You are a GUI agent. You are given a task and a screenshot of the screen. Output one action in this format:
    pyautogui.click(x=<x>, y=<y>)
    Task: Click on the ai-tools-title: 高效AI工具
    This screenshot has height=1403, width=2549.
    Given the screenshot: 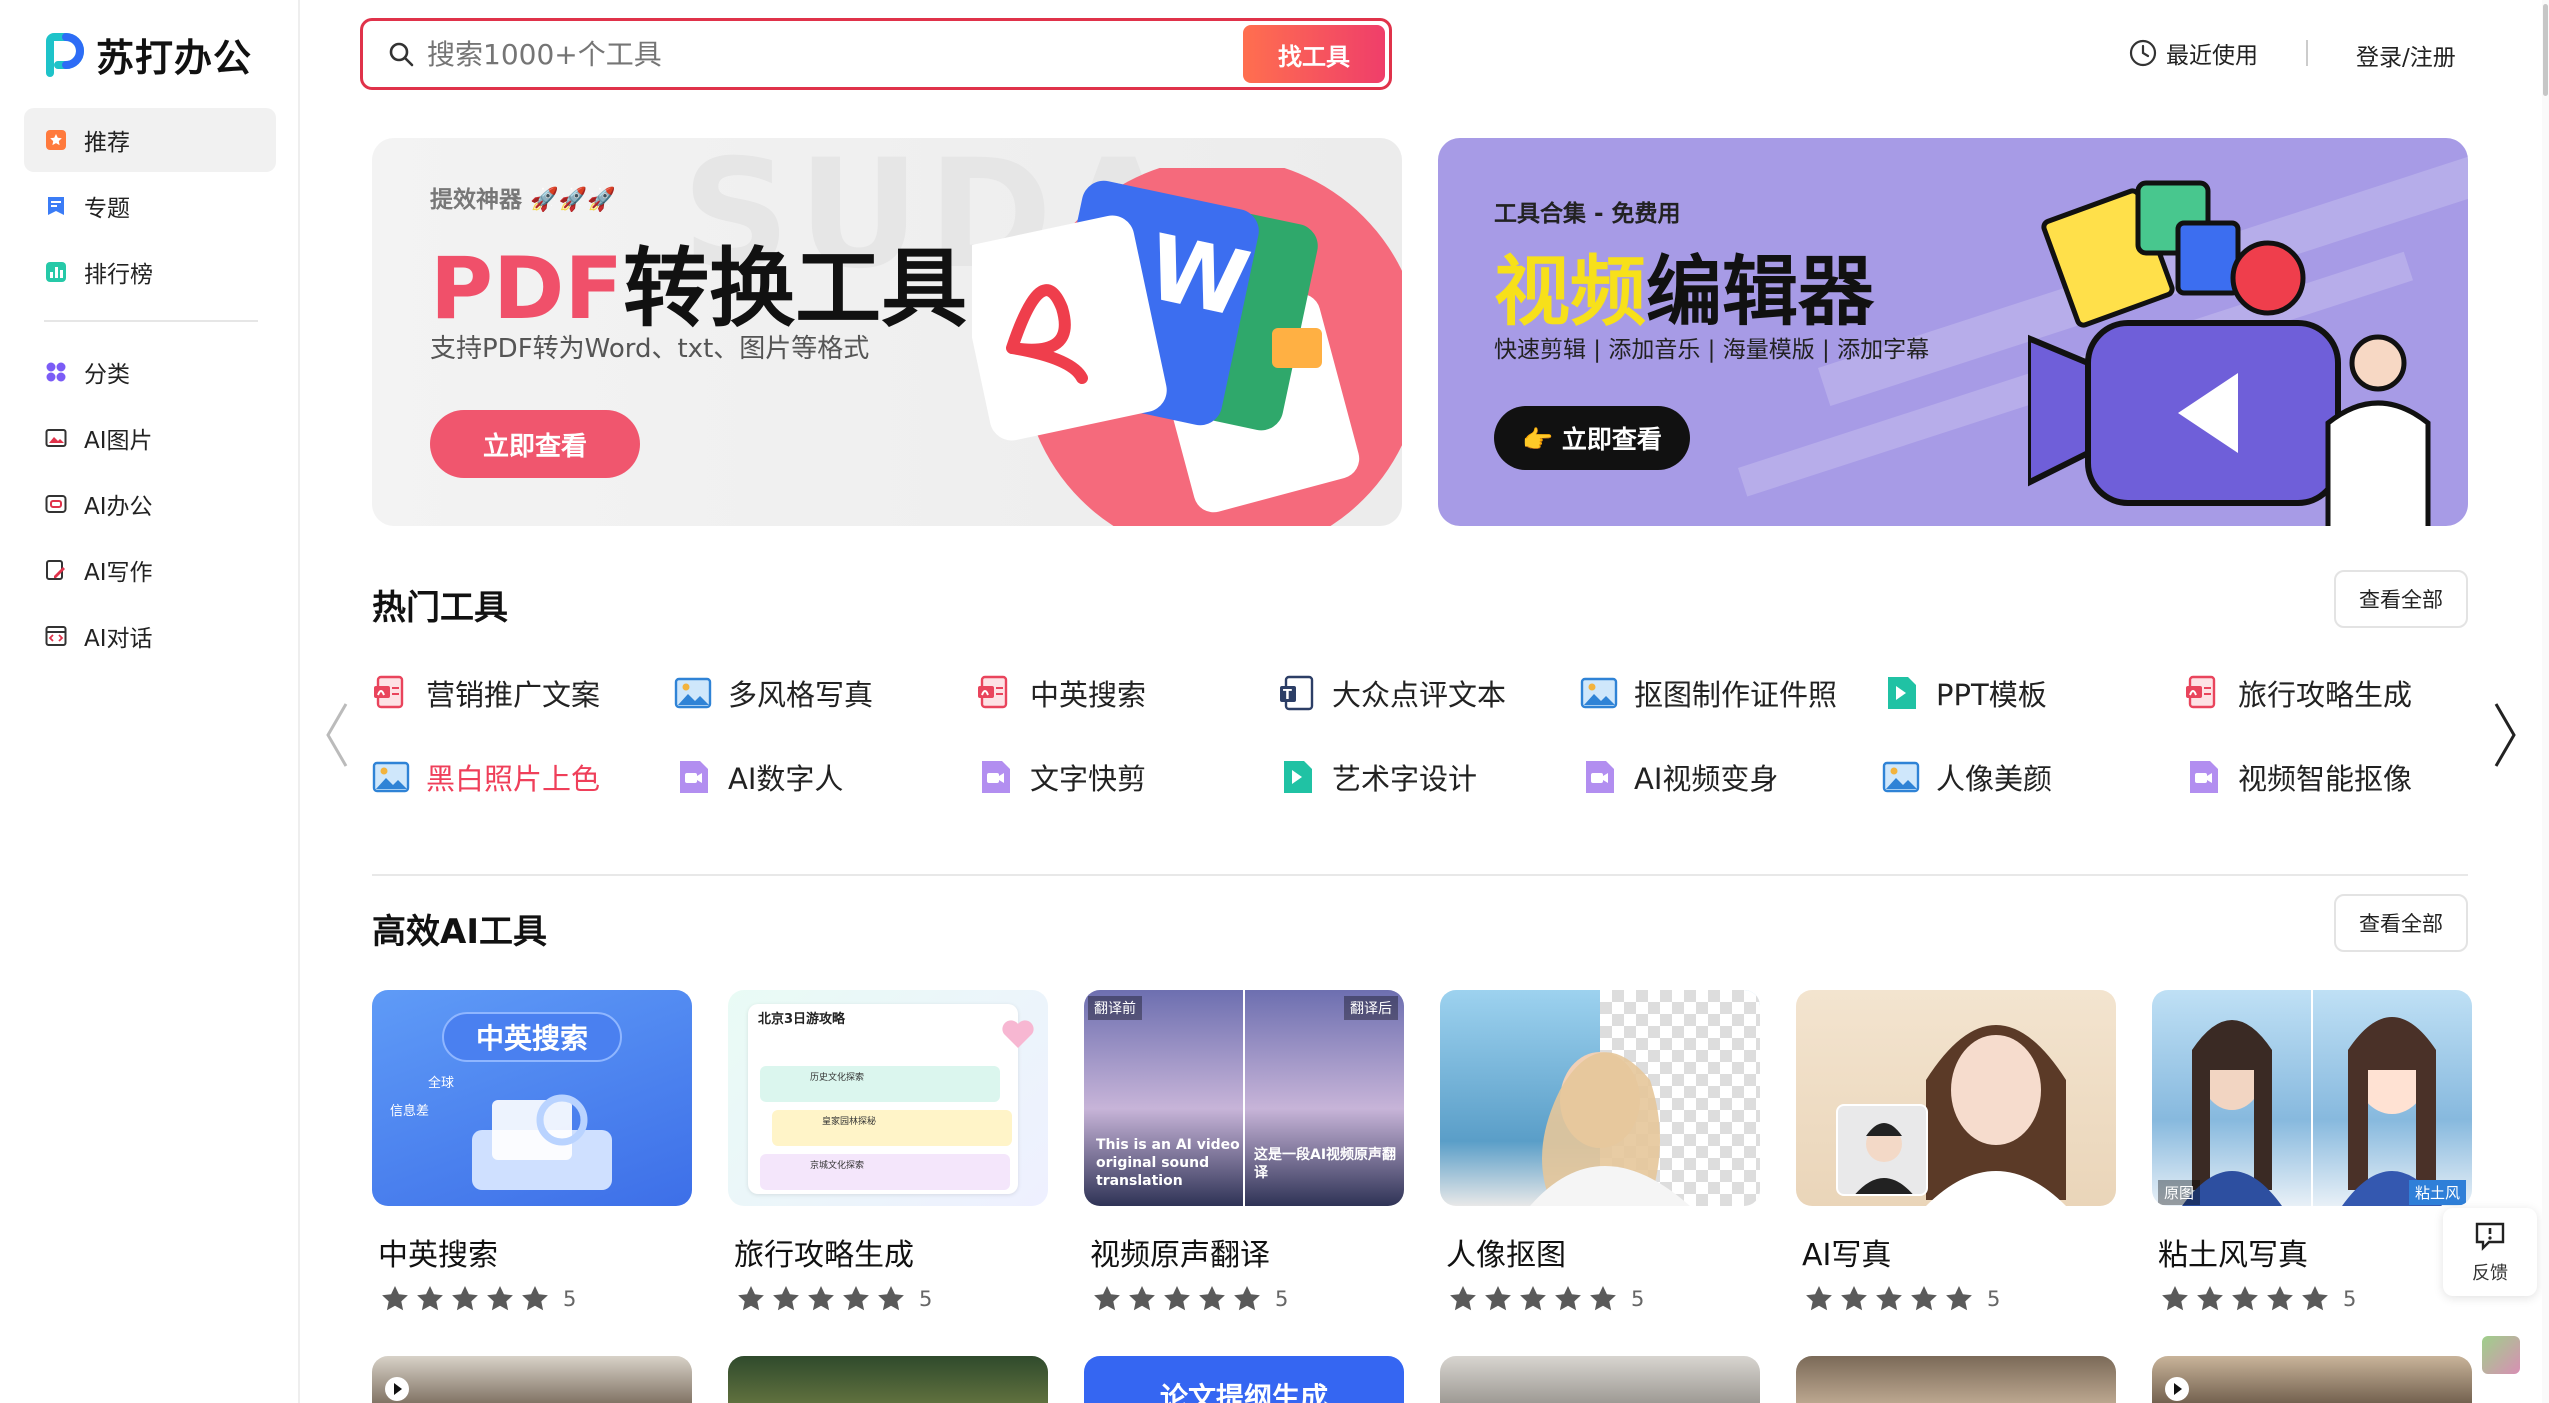 What is the action you would take?
    pyautogui.click(x=459, y=932)
    